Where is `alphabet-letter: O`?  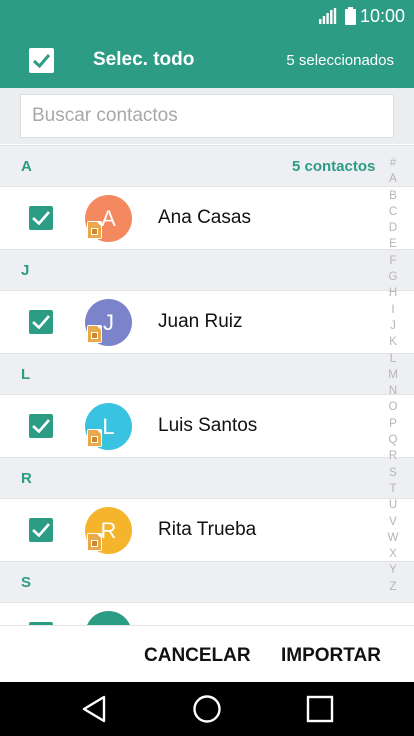 alphabet-letter: O is located at coordinates (393, 407).